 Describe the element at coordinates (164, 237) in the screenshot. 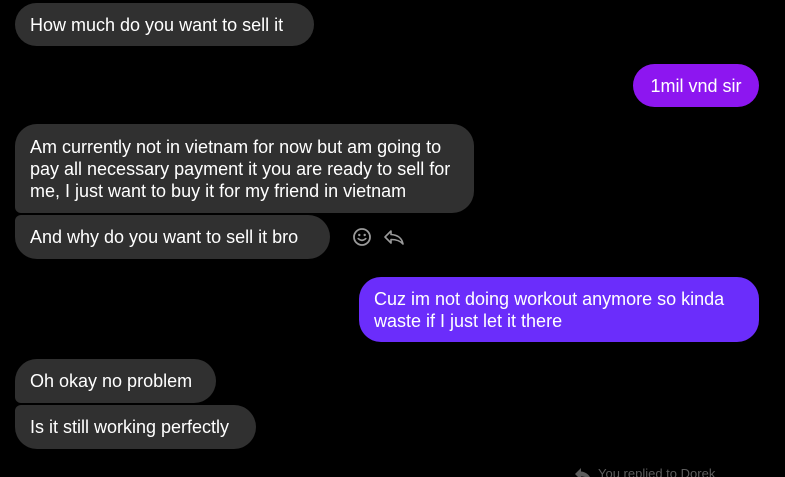

I see `message-text: And why do you want to sell it bro` at that location.